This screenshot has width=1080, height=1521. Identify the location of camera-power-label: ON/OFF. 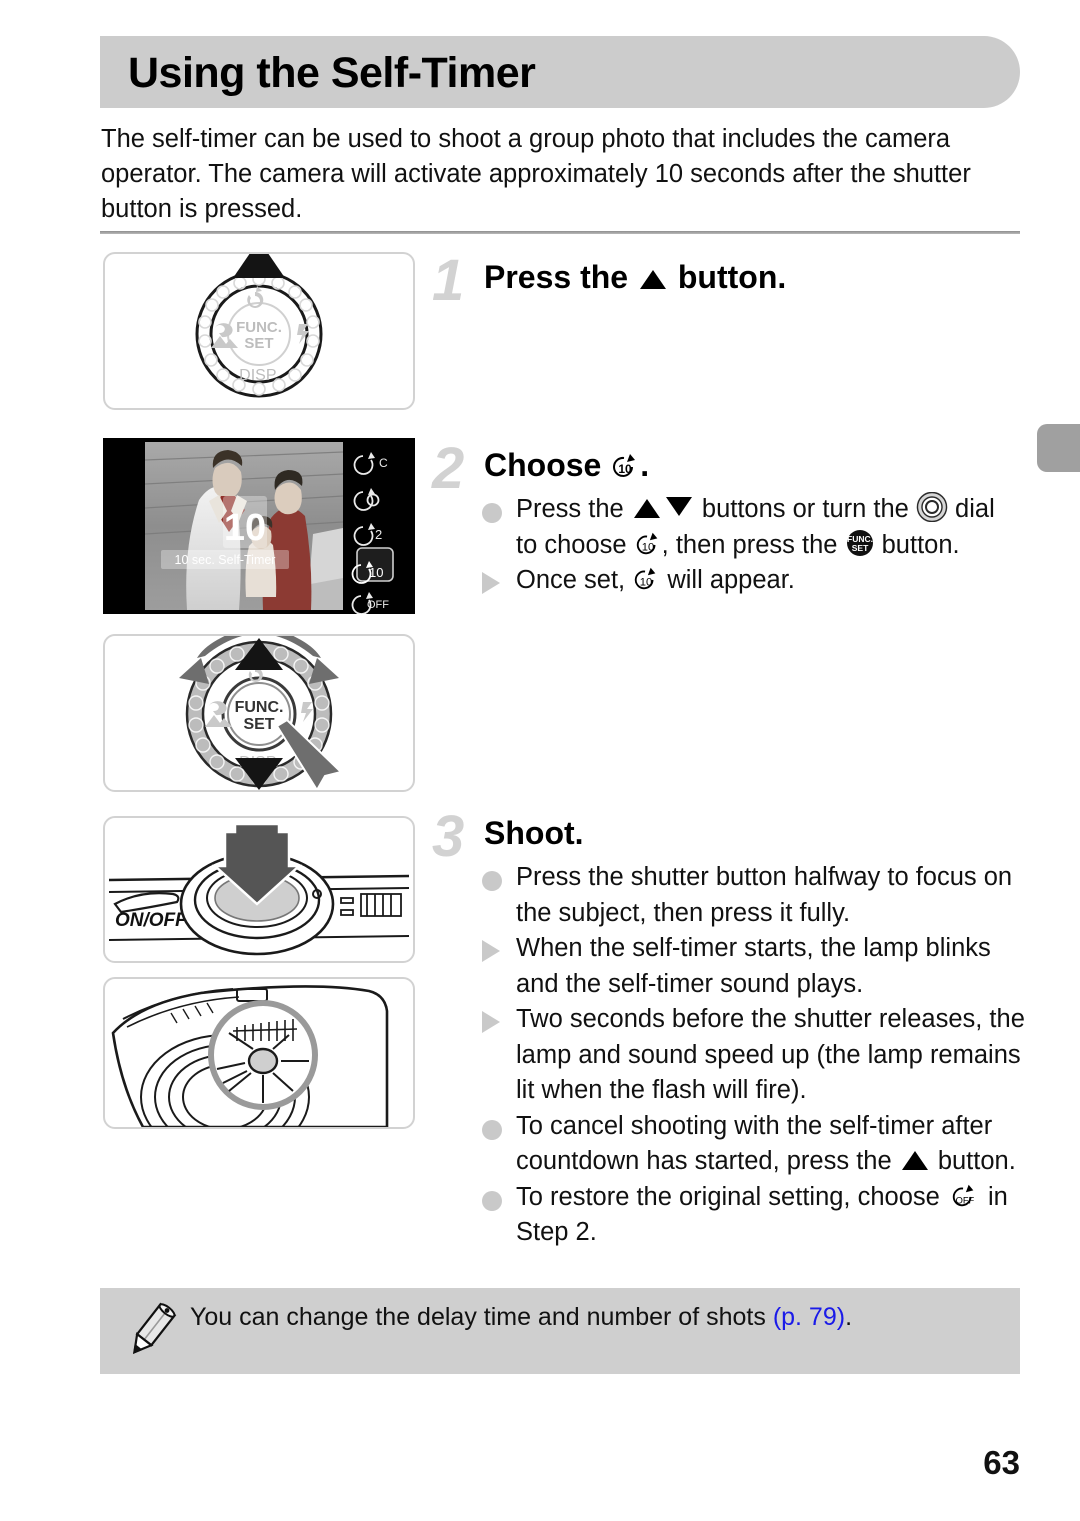
(151, 920).